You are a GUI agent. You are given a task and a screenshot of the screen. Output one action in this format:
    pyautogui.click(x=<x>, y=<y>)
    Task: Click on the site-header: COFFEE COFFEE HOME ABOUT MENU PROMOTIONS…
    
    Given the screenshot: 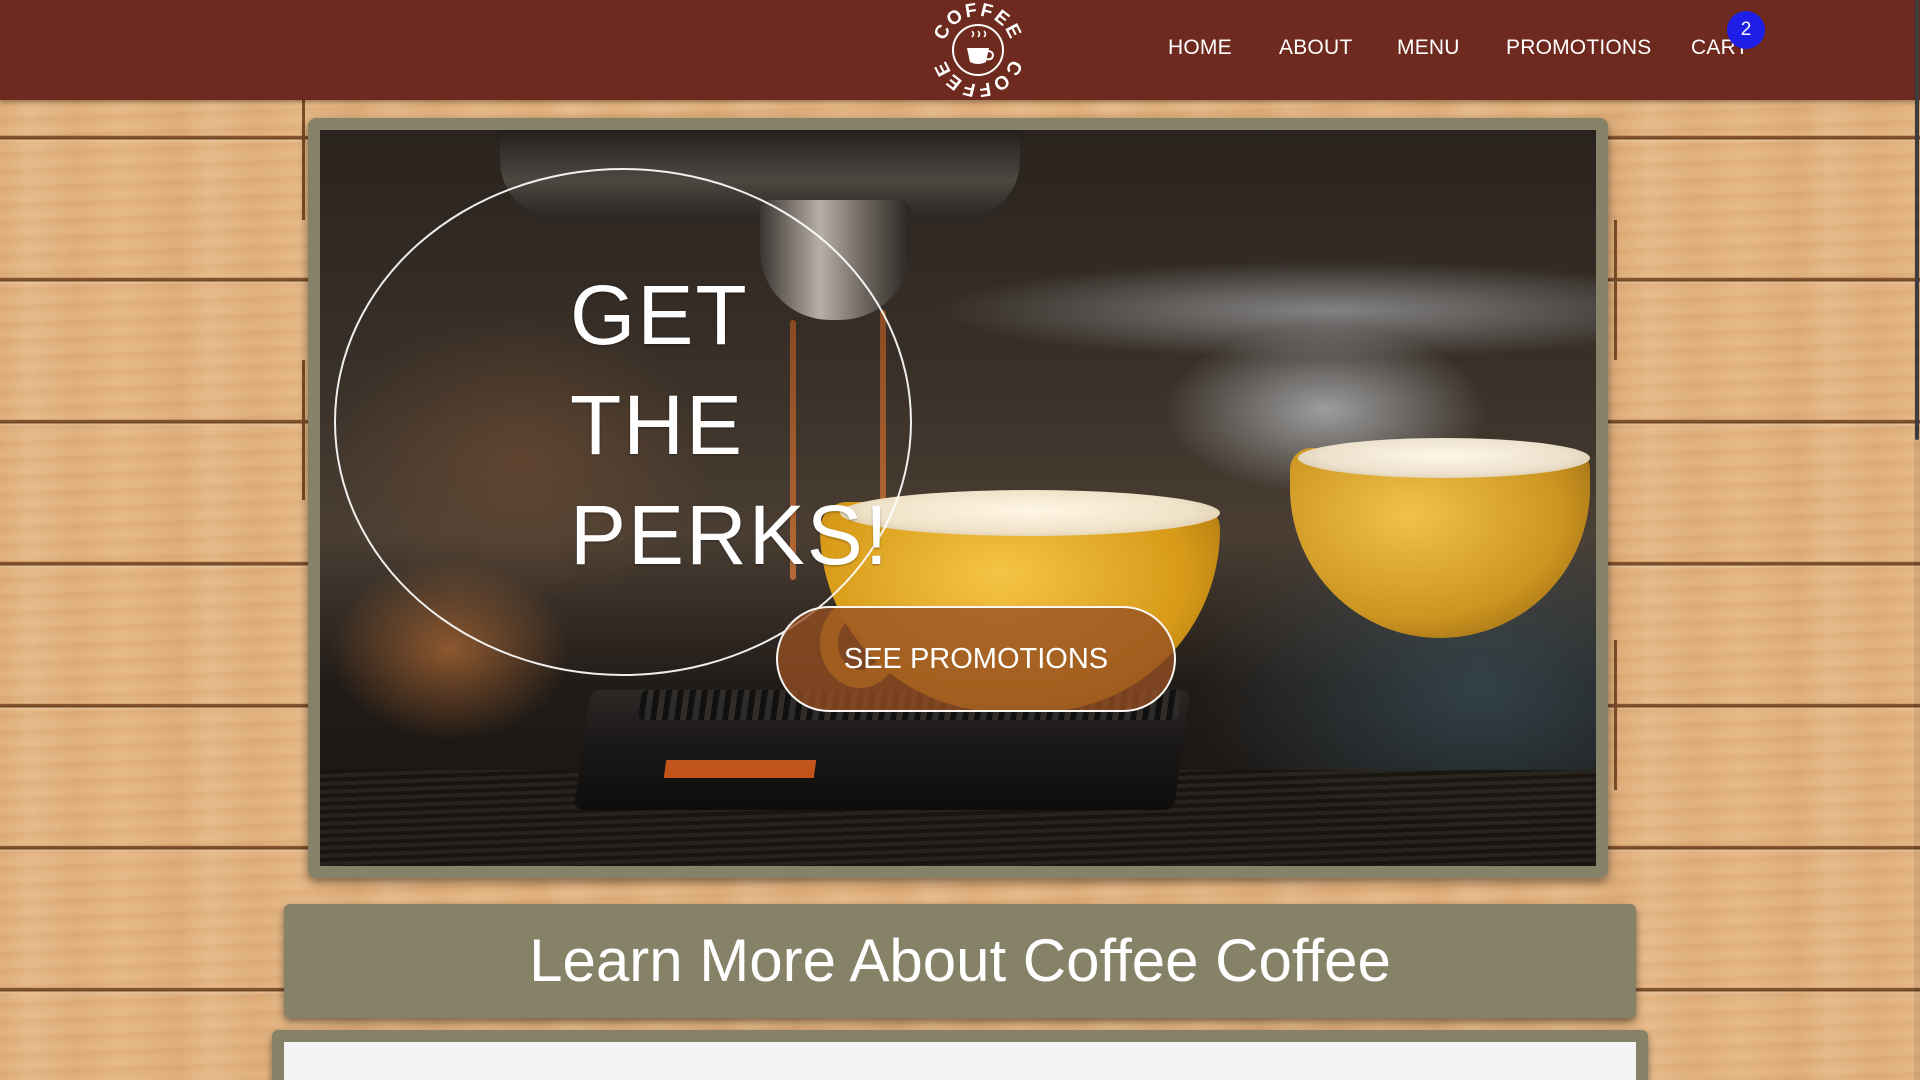 What is the action you would take?
    pyautogui.click(x=960, y=50)
    